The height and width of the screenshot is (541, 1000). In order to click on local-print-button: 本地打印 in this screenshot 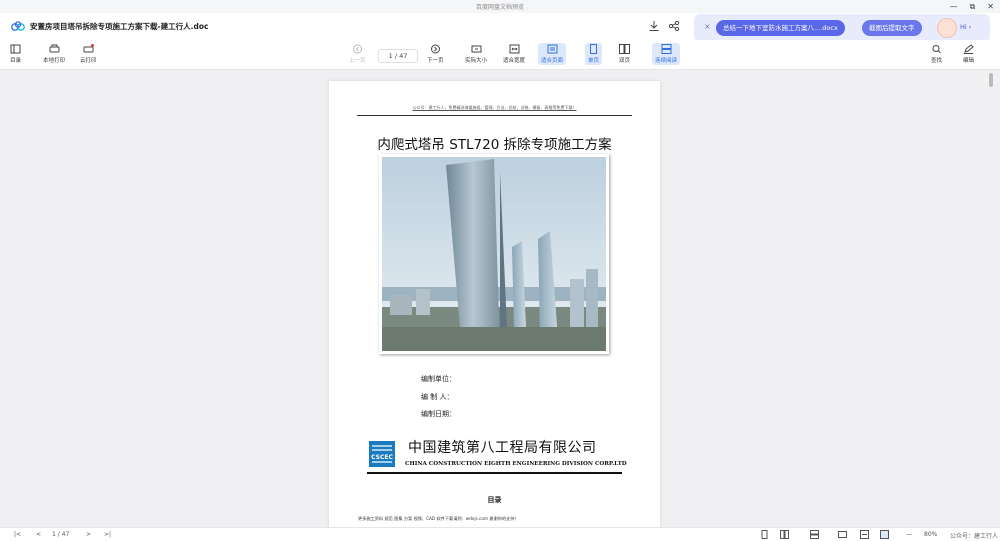, I will do `click(54, 54)`.